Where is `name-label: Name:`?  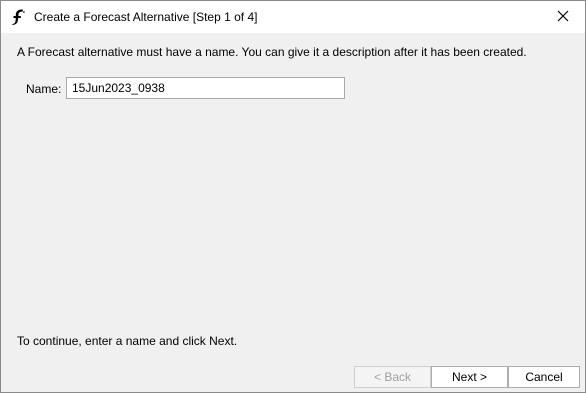 name-label: Name: is located at coordinates (44, 89).